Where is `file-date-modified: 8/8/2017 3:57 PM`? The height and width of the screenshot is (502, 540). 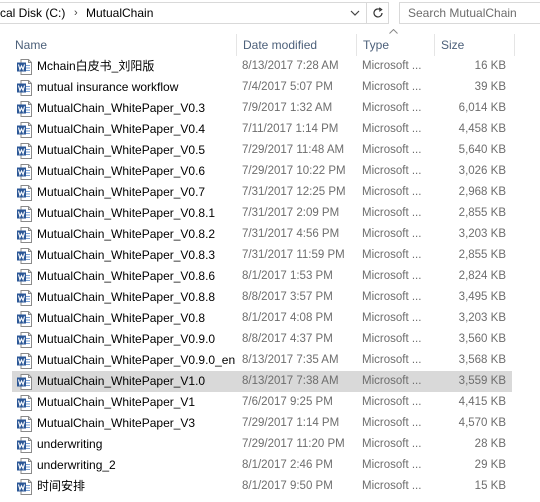 file-date-modified: 8/8/2017 3:57 PM is located at coordinates (287, 297).